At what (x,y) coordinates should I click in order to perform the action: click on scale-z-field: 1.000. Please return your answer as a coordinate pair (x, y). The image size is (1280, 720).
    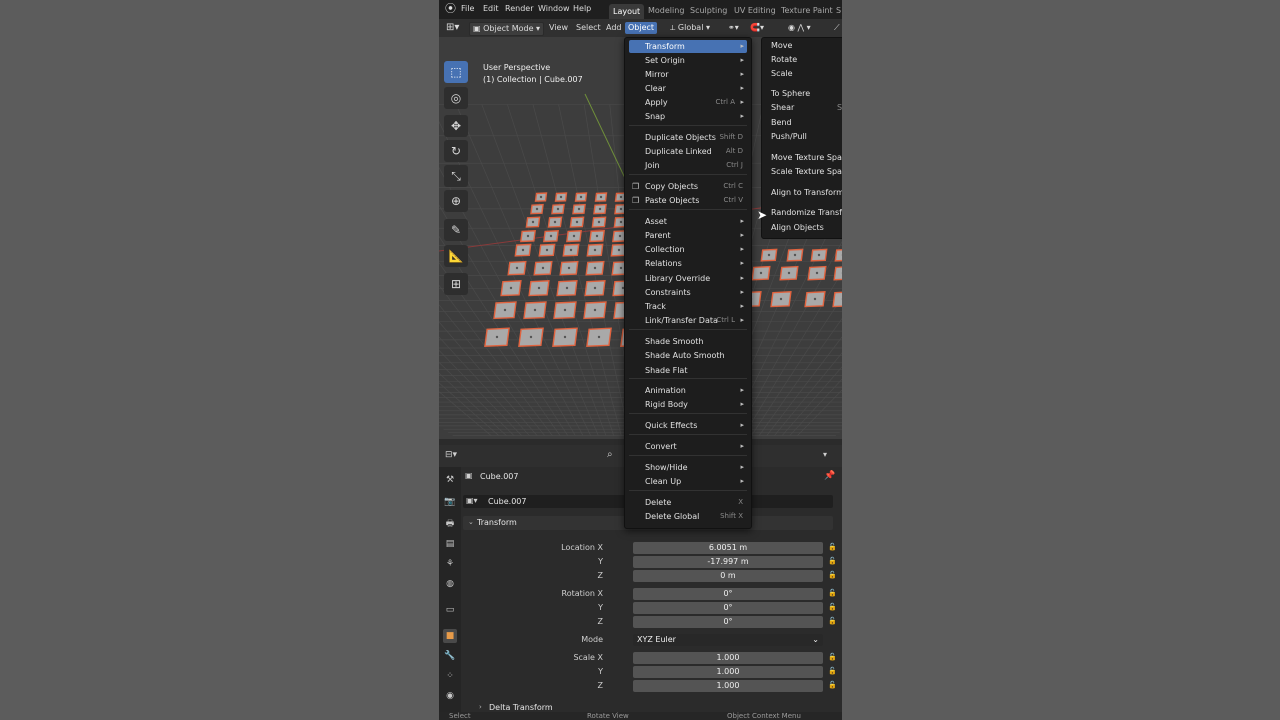
    Looking at the image, I should click on (728, 686).